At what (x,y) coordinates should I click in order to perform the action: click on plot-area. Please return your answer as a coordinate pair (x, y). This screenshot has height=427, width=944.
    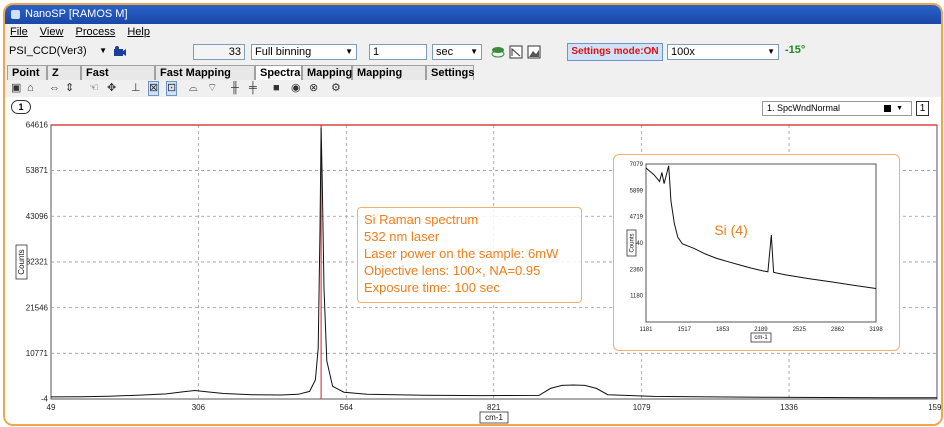
    Looking at the image, I should click on (761, 243).